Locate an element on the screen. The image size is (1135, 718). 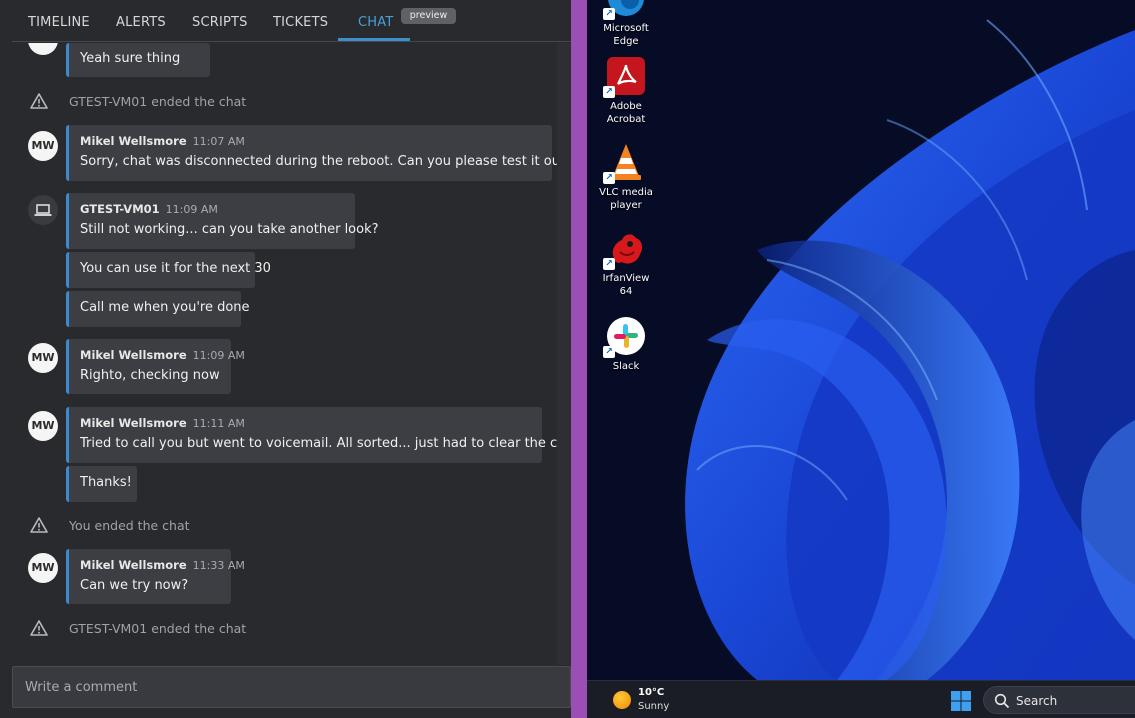
weather-temperature: 10°C is located at coordinates (651, 692).